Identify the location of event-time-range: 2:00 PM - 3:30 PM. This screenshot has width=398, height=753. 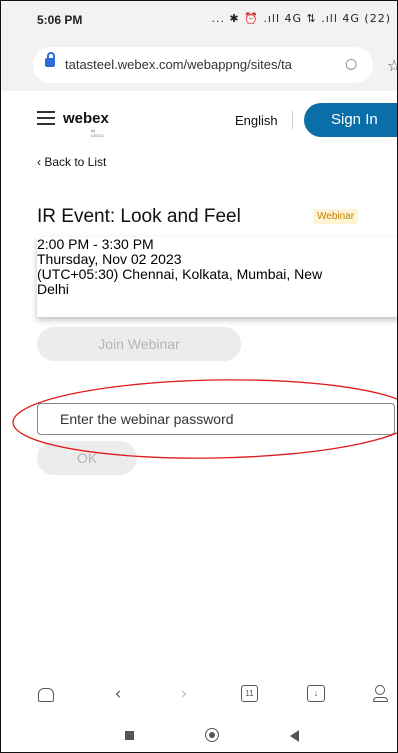
(95, 244).